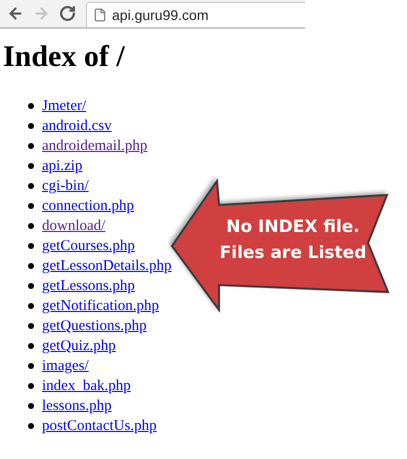 This screenshot has height=459, width=407. What do you see at coordinates (101, 306) in the screenshot?
I see `file-link: getNotification.php` at bounding box center [101, 306].